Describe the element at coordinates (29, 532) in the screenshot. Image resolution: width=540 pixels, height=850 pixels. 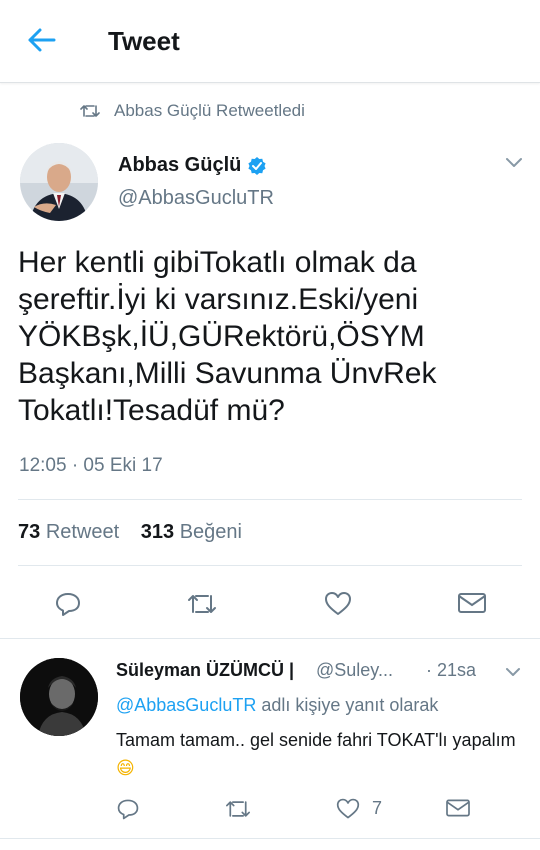
I see `retweet-count: 73` at that location.